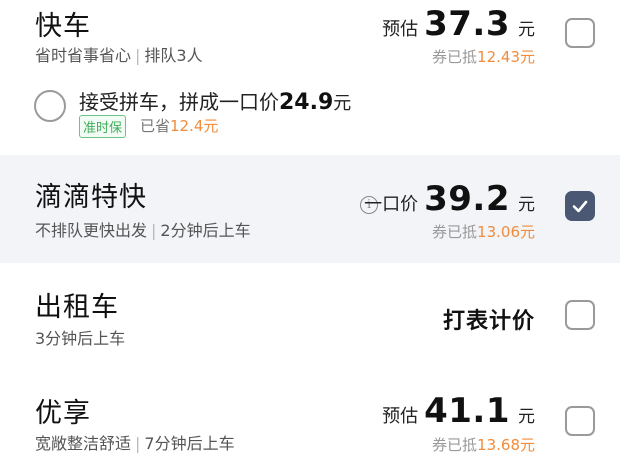 The image size is (620, 465). What do you see at coordinates (179, 126) in the screenshot?
I see `carpool-saved: 已省12.4元` at bounding box center [179, 126].